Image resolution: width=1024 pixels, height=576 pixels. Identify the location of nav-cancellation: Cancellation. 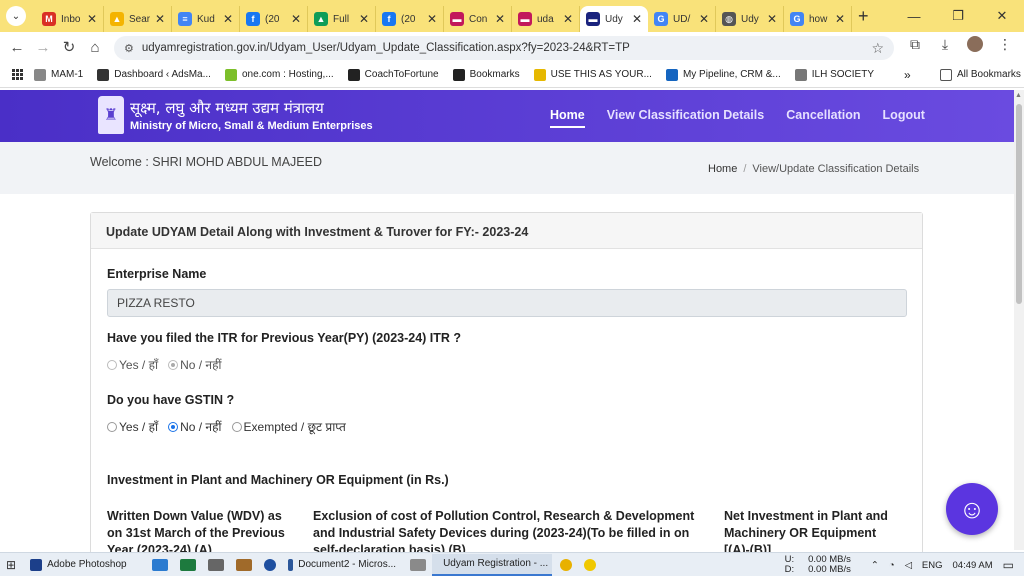
(823, 118).